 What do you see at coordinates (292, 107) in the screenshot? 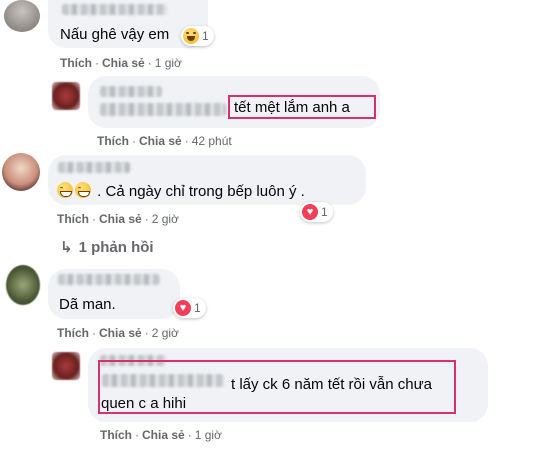
I see `comment-text: tết mệt lắm anh a` at bounding box center [292, 107].